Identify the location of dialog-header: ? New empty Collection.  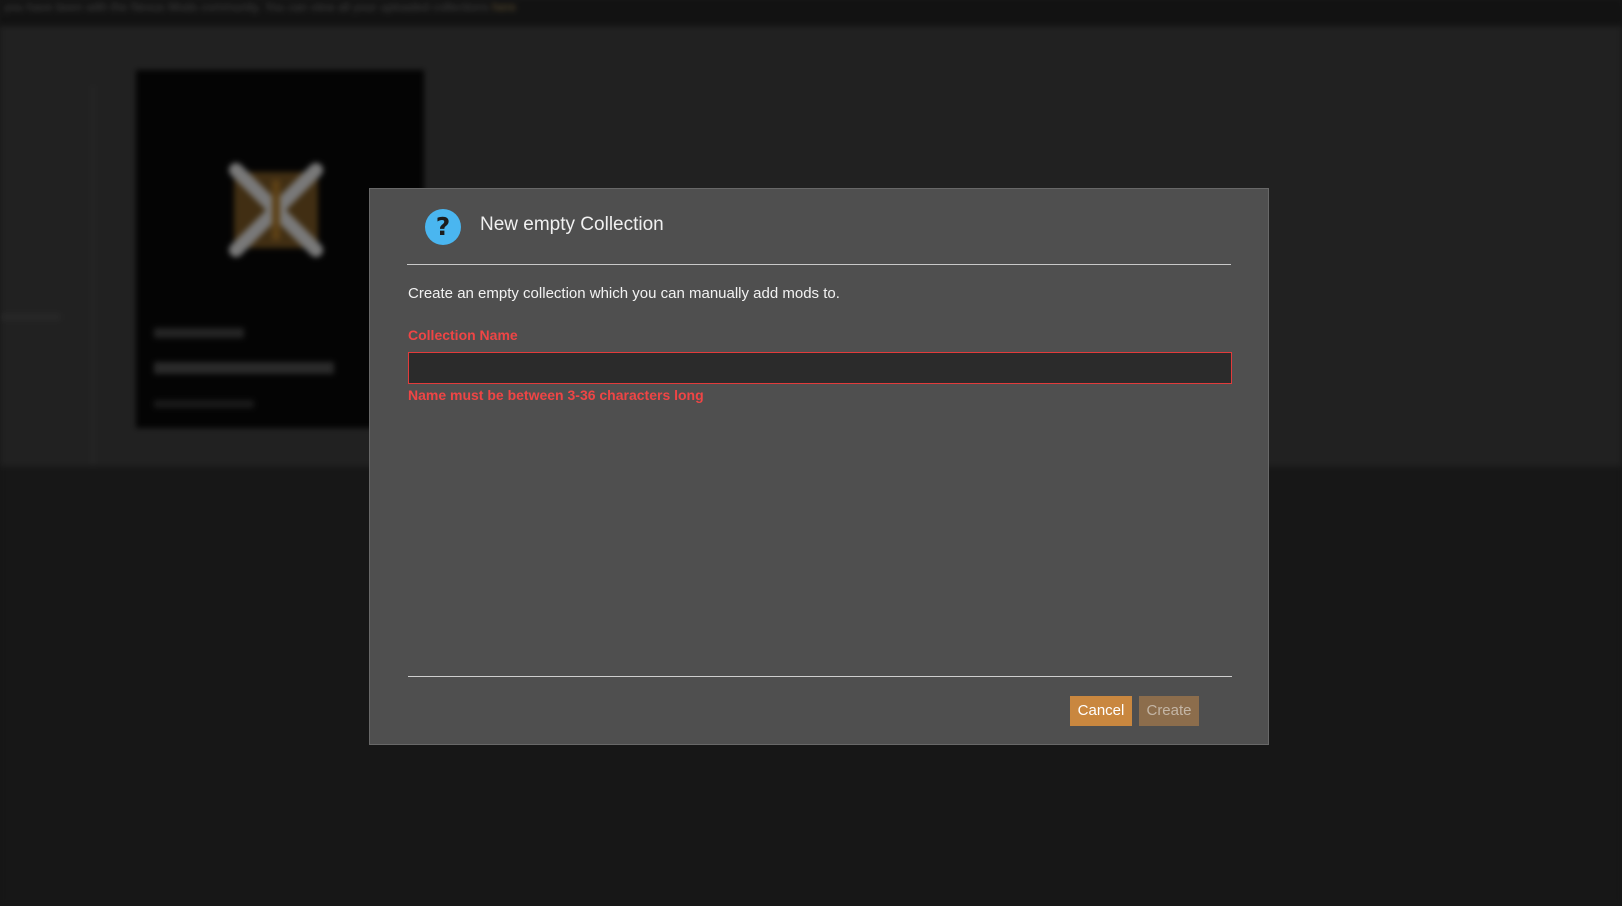
(819, 227).